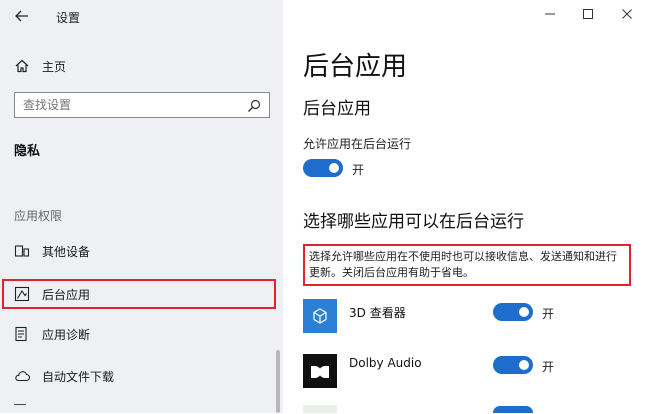  What do you see at coordinates (320, 409) in the screenshot?
I see `app-tile-partial` at bounding box center [320, 409].